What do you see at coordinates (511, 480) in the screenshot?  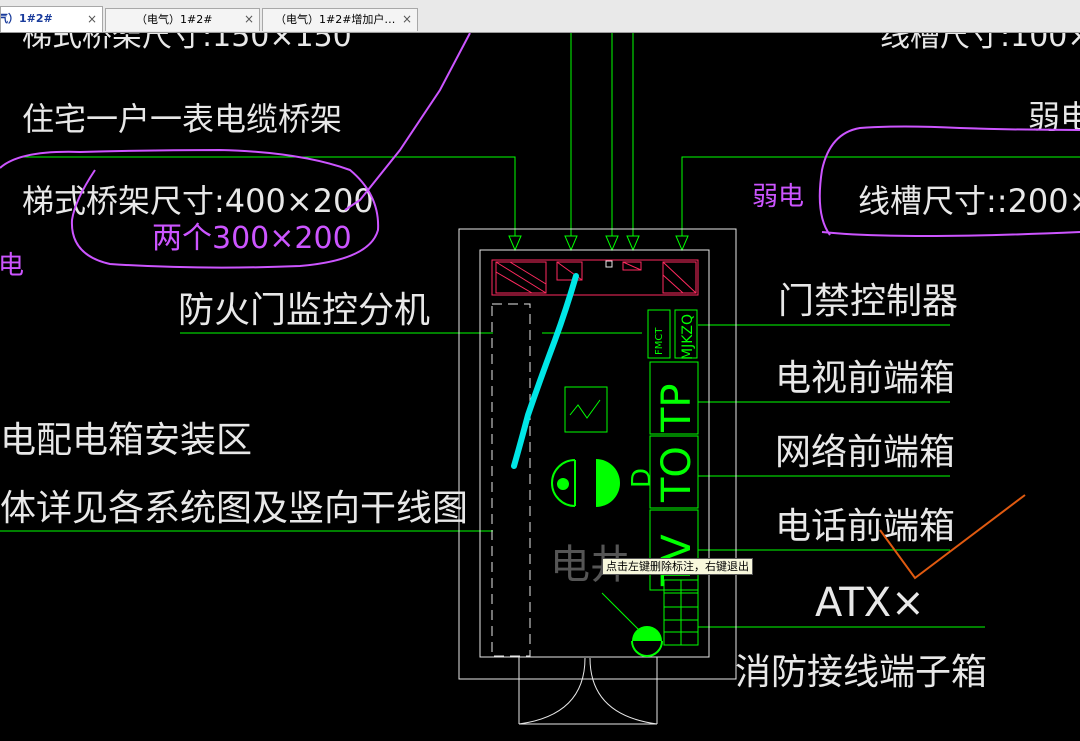 I see `distribution-box-outline` at bounding box center [511, 480].